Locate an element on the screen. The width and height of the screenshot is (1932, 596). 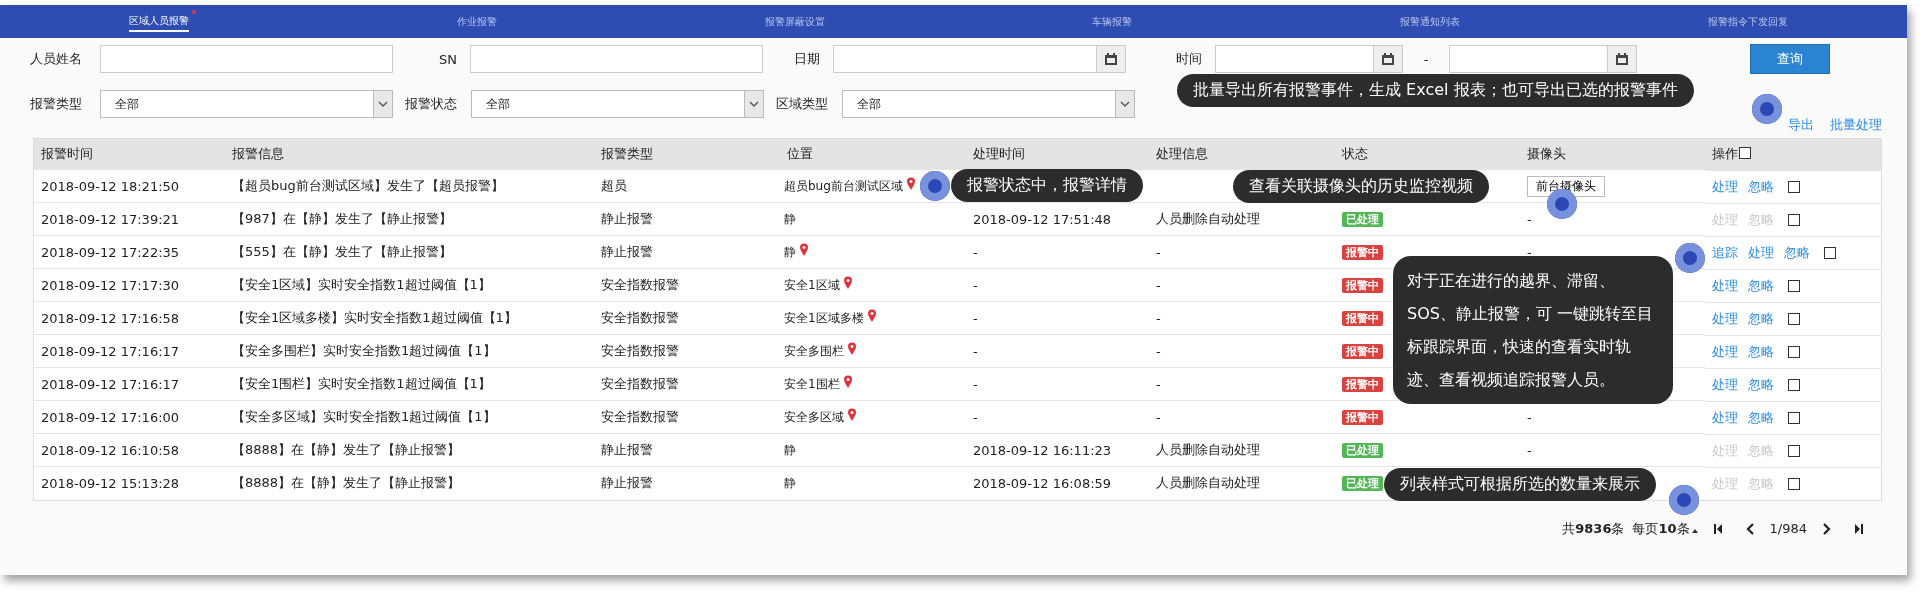
field-label: 区域类型 is located at coordinates (802, 104).